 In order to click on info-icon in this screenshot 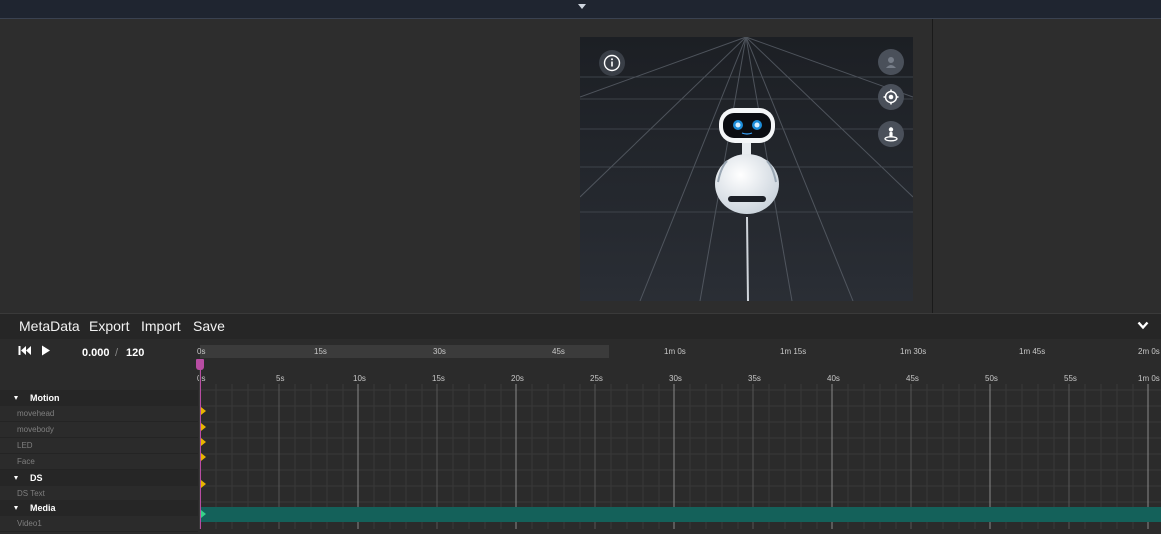, I will do `click(612, 63)`.